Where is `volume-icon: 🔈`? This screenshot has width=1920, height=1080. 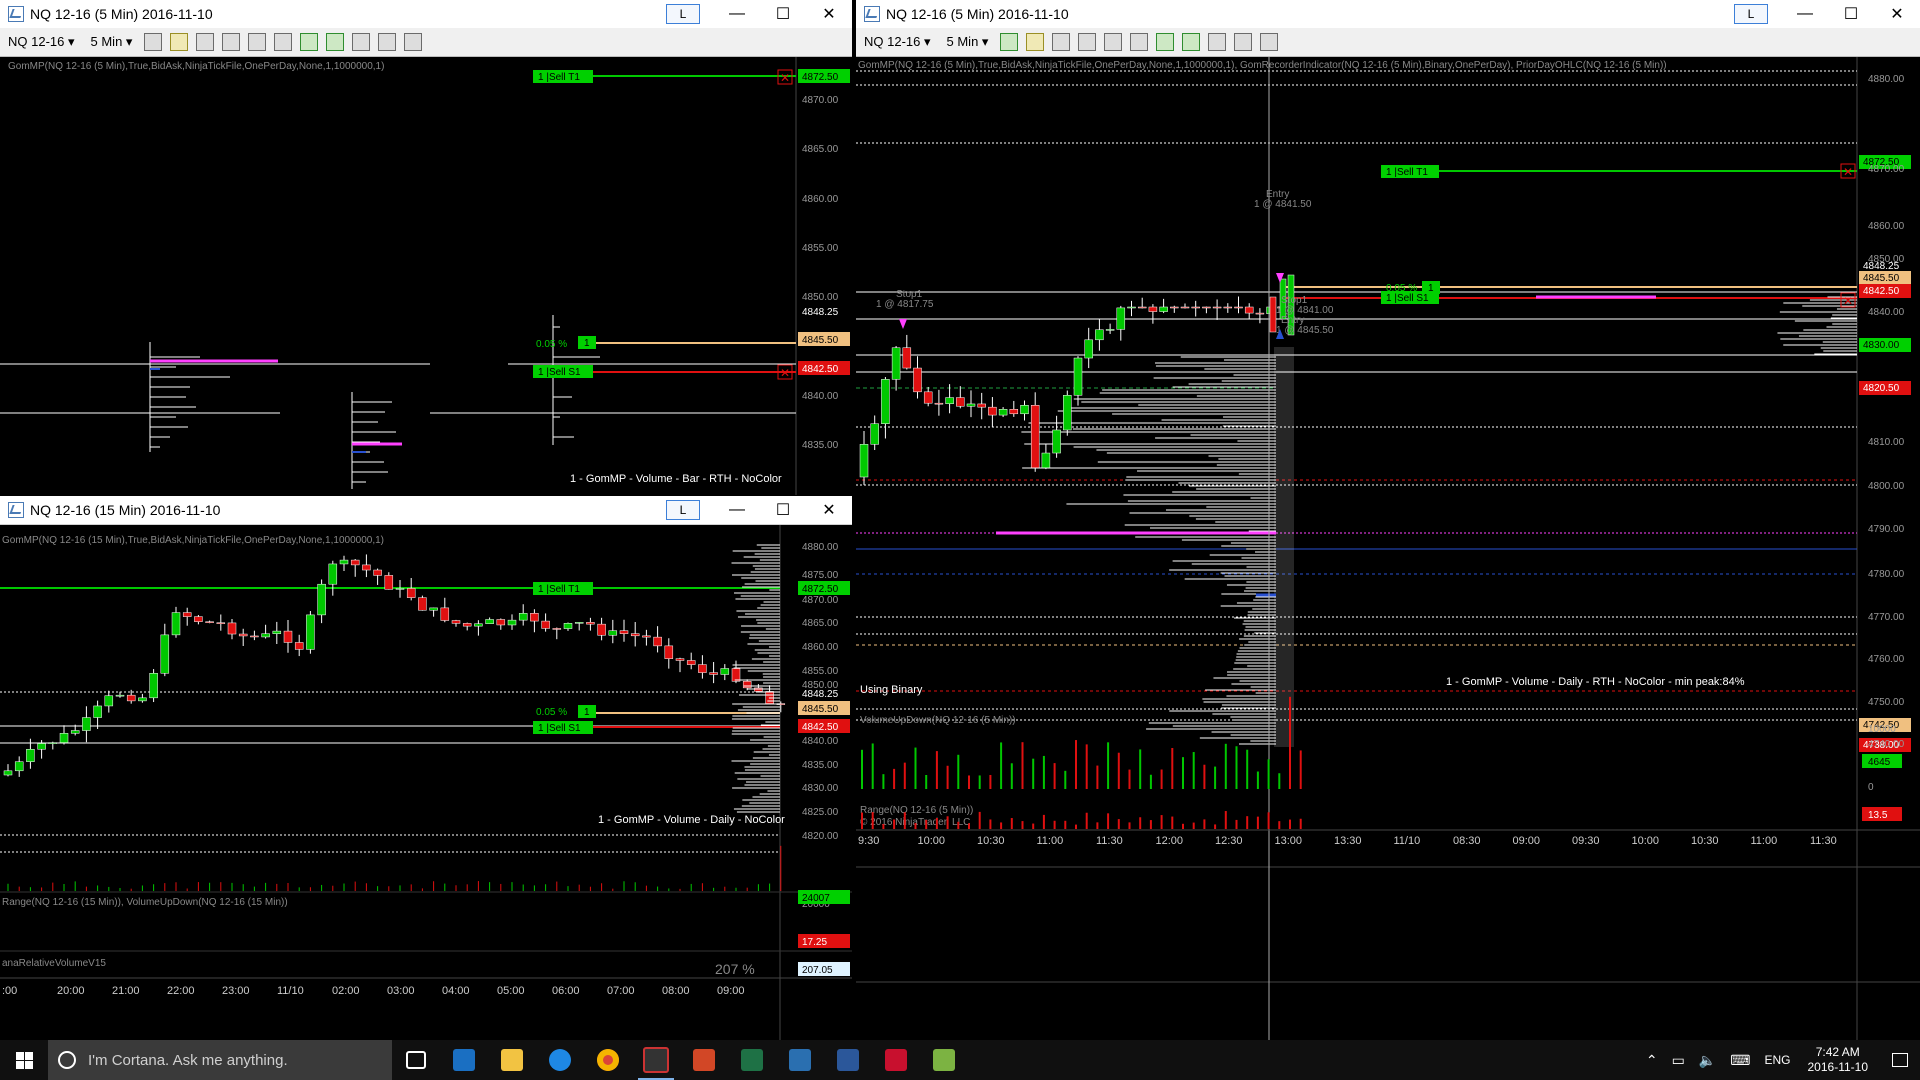 volume-icon: 🔈 is located at coordinates (1707, 1060).